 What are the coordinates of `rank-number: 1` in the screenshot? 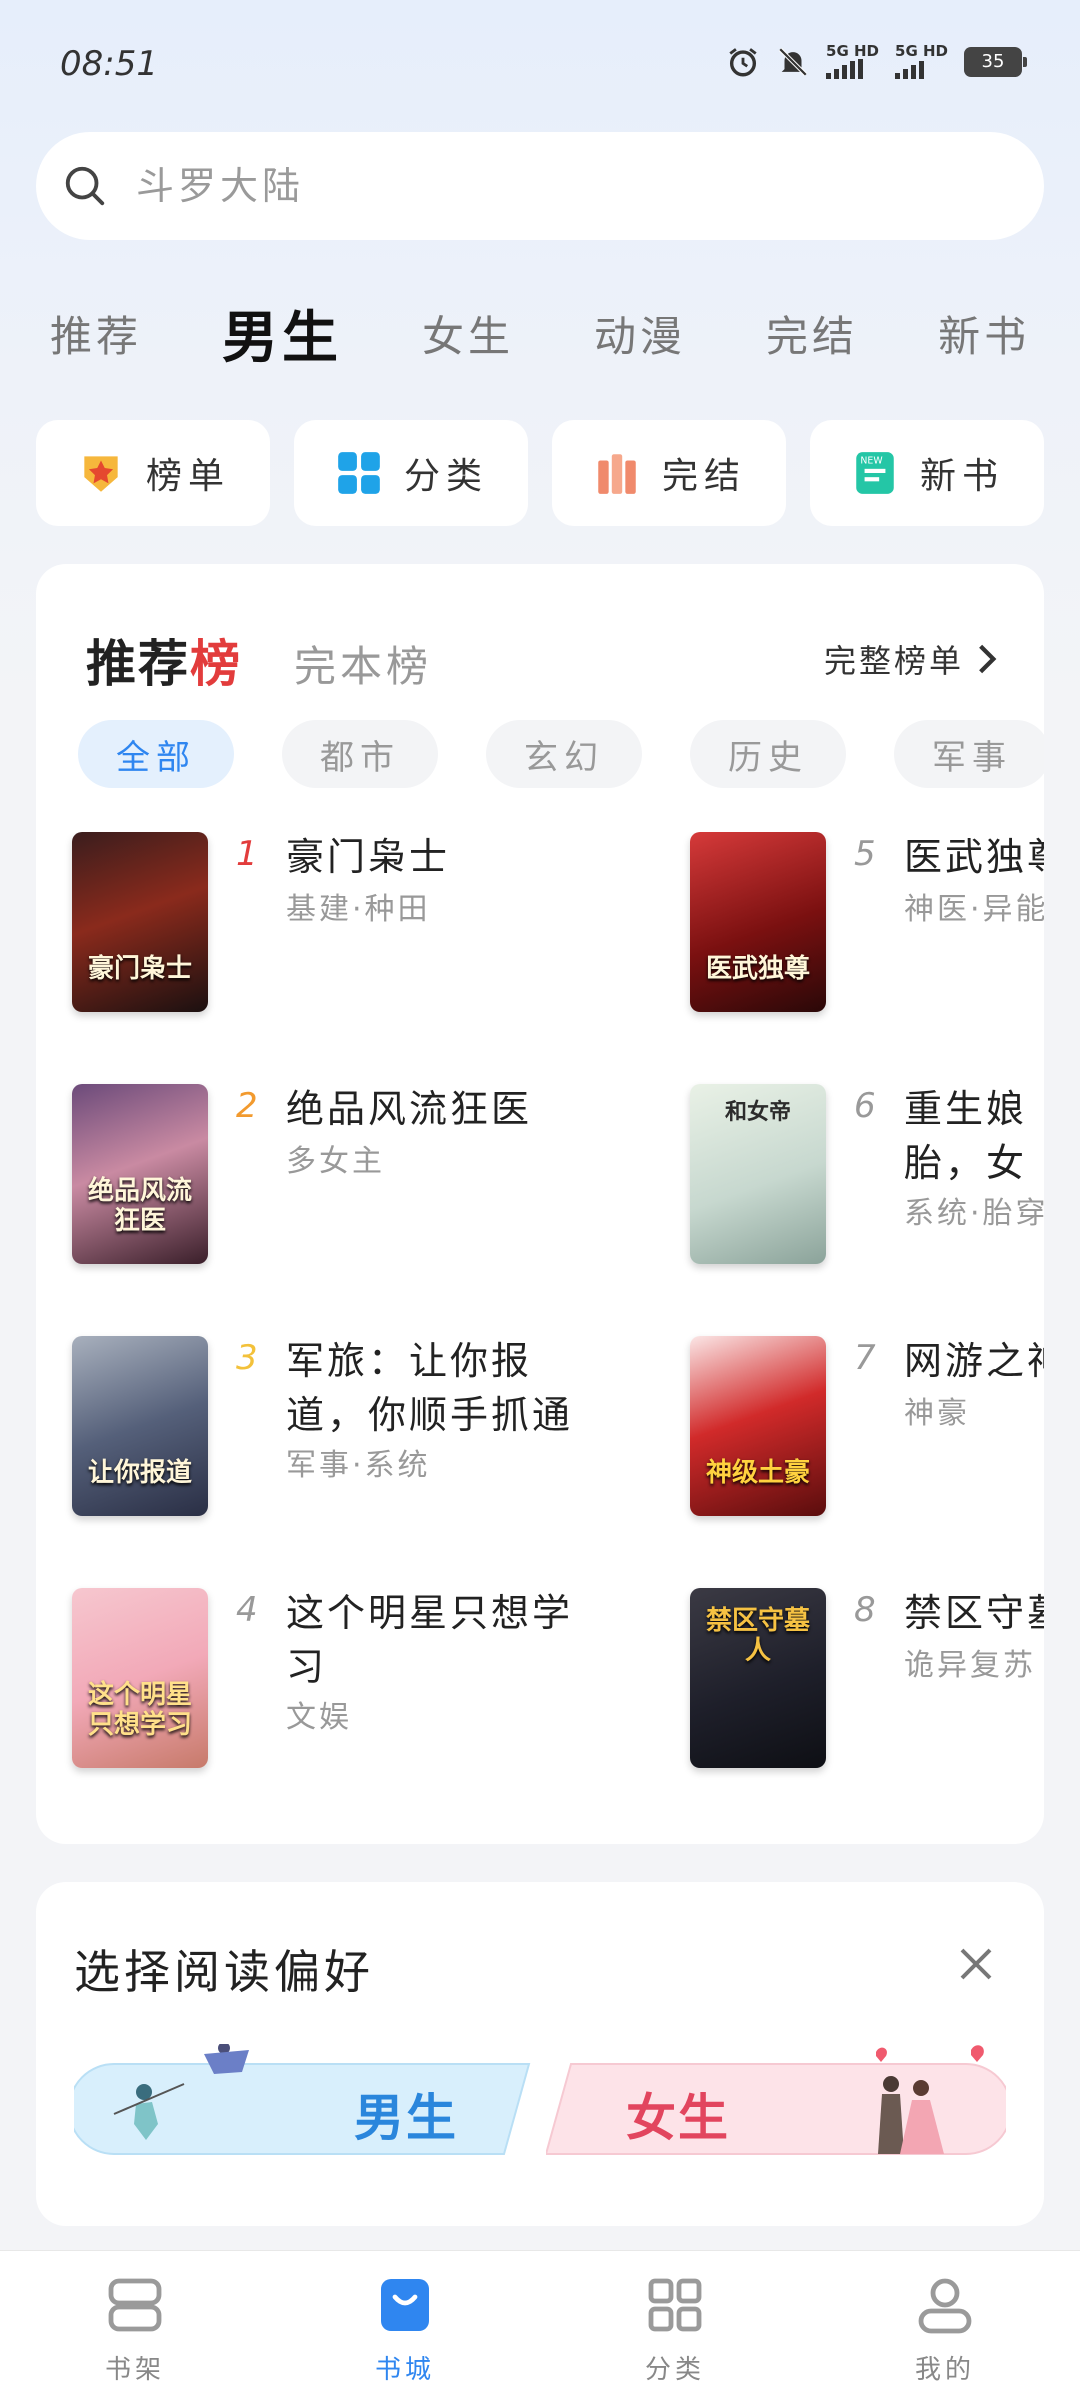 It's located at (247, 854).